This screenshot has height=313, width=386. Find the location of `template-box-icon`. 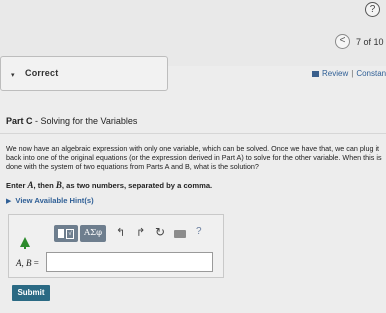

template-box-icon is located at coordinates (61, 234).